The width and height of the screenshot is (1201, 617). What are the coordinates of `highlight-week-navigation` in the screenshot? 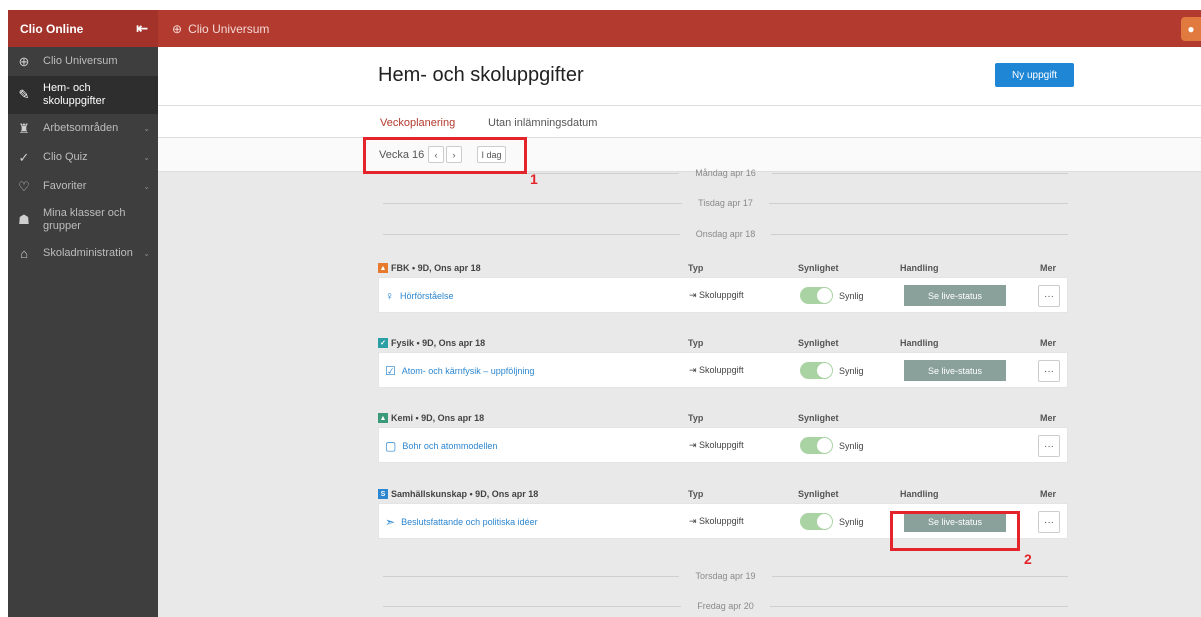 It's located at (445, 155).